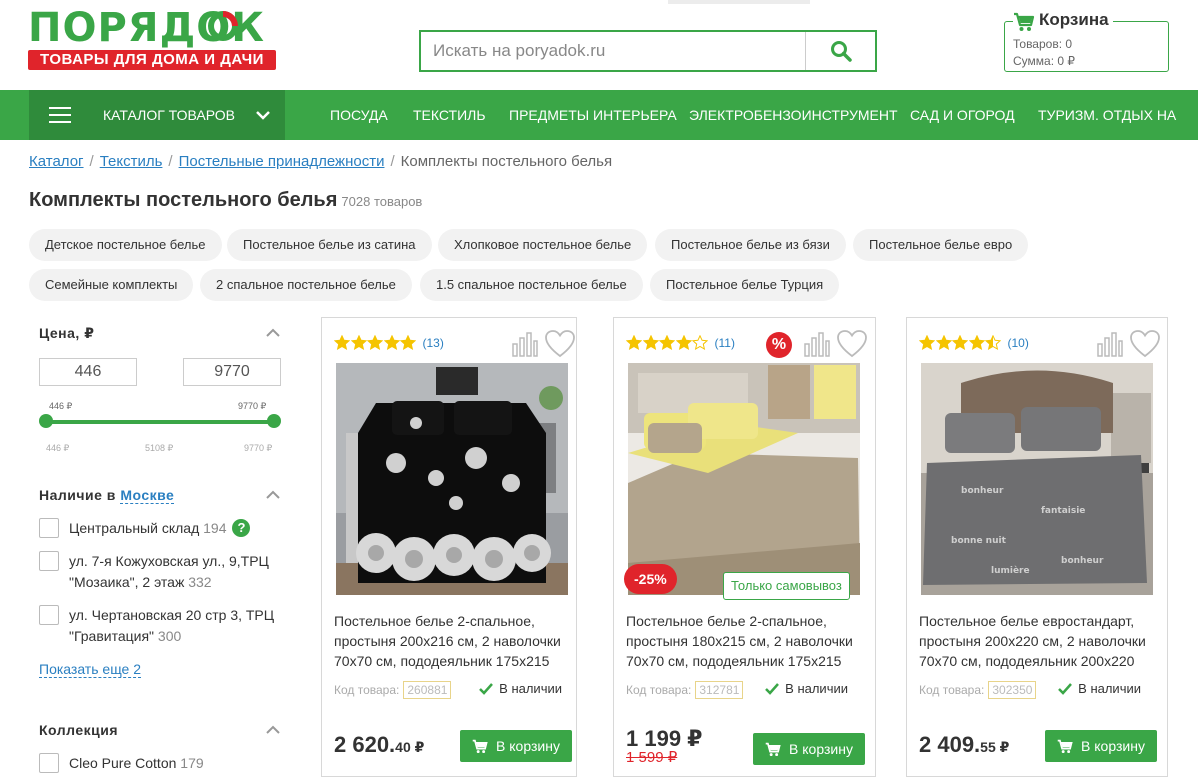  I want to click on chip-cotton-bedding: Хлопковое постельное белье, so click(543, 245).